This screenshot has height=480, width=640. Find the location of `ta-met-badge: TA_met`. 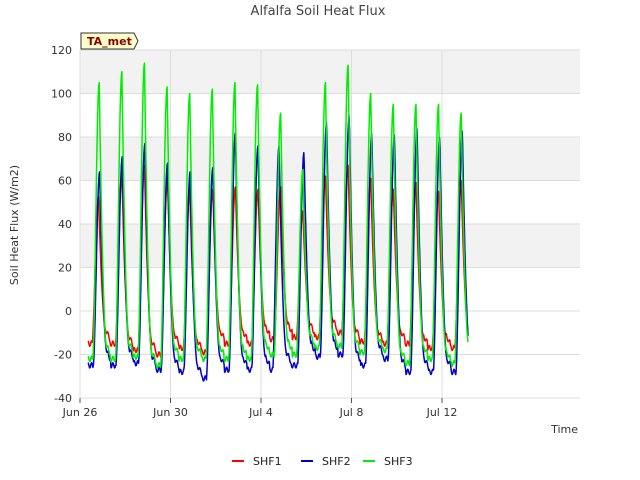

ta-met-badge: TA_met is located at coordinates (109, 41).